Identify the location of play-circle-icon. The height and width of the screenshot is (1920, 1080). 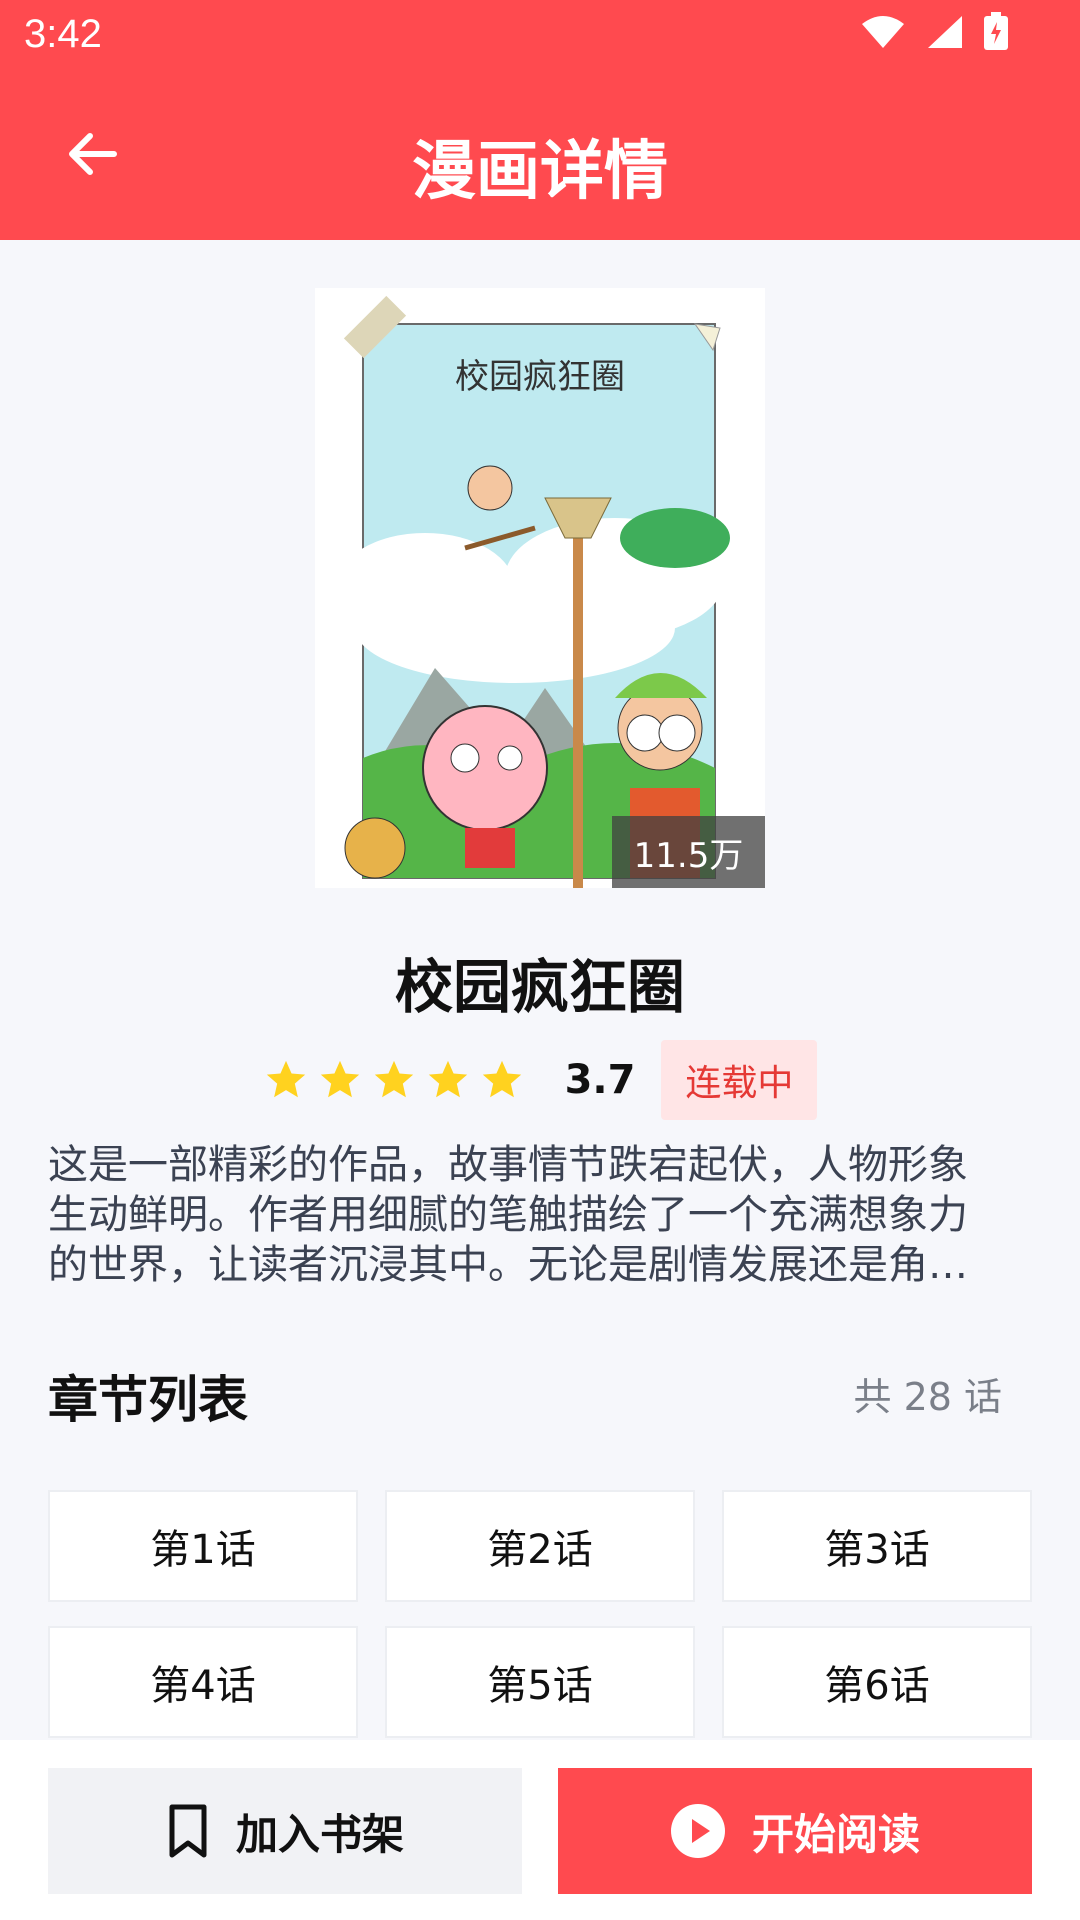
(697, 1831).